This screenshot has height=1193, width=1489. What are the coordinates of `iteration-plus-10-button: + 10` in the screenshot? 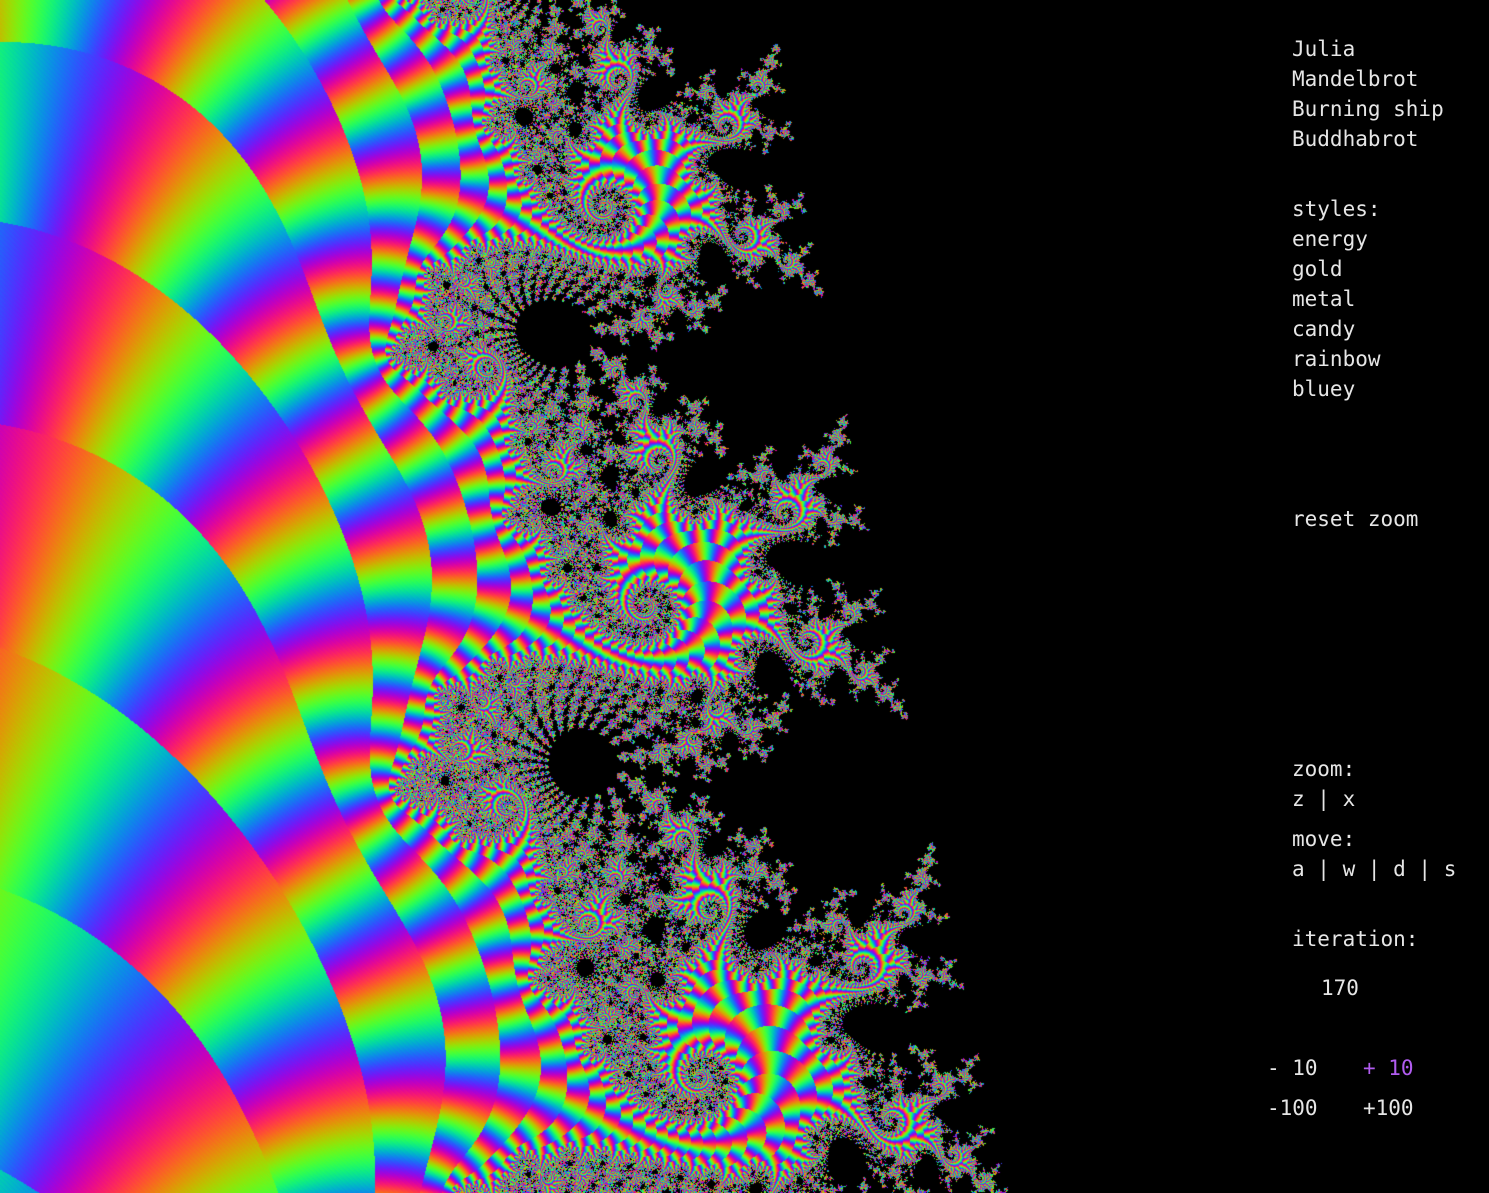 It's located at (1388, 1068).